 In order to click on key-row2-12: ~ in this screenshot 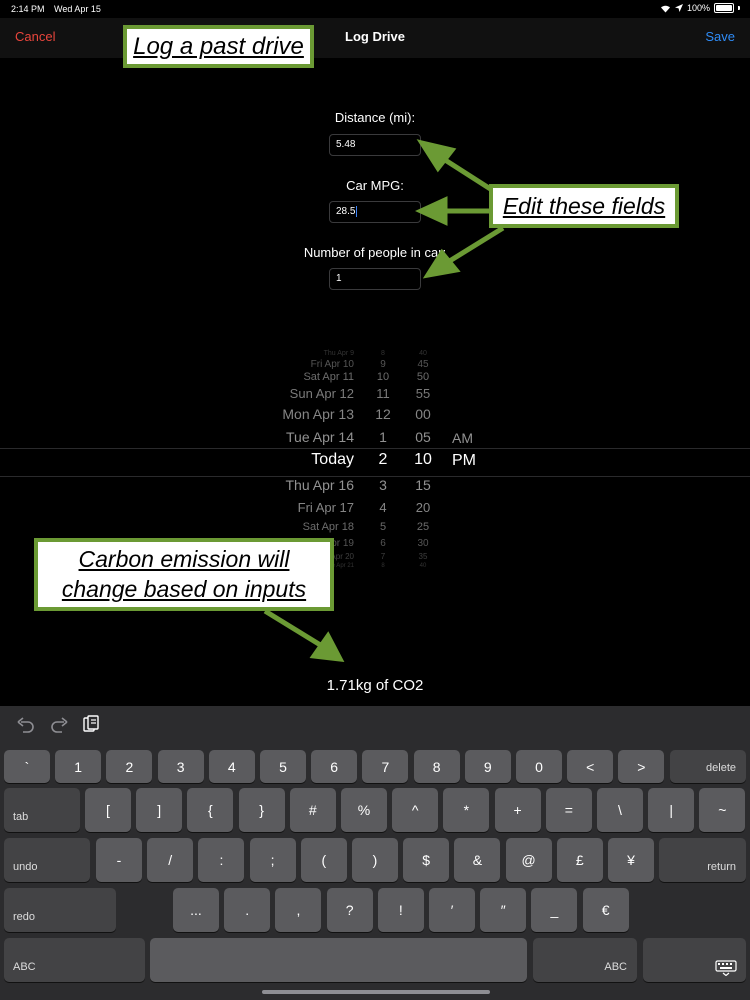, I will do `click(722, 810)`.